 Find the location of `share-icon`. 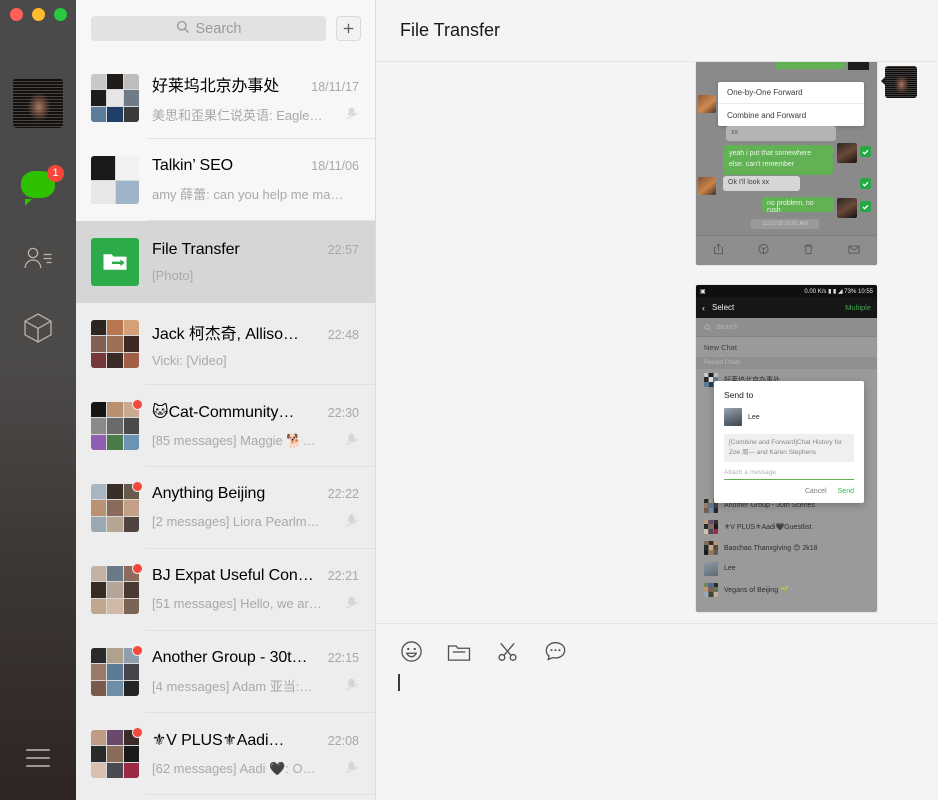

share-icon is located at coordinates (718, 251).